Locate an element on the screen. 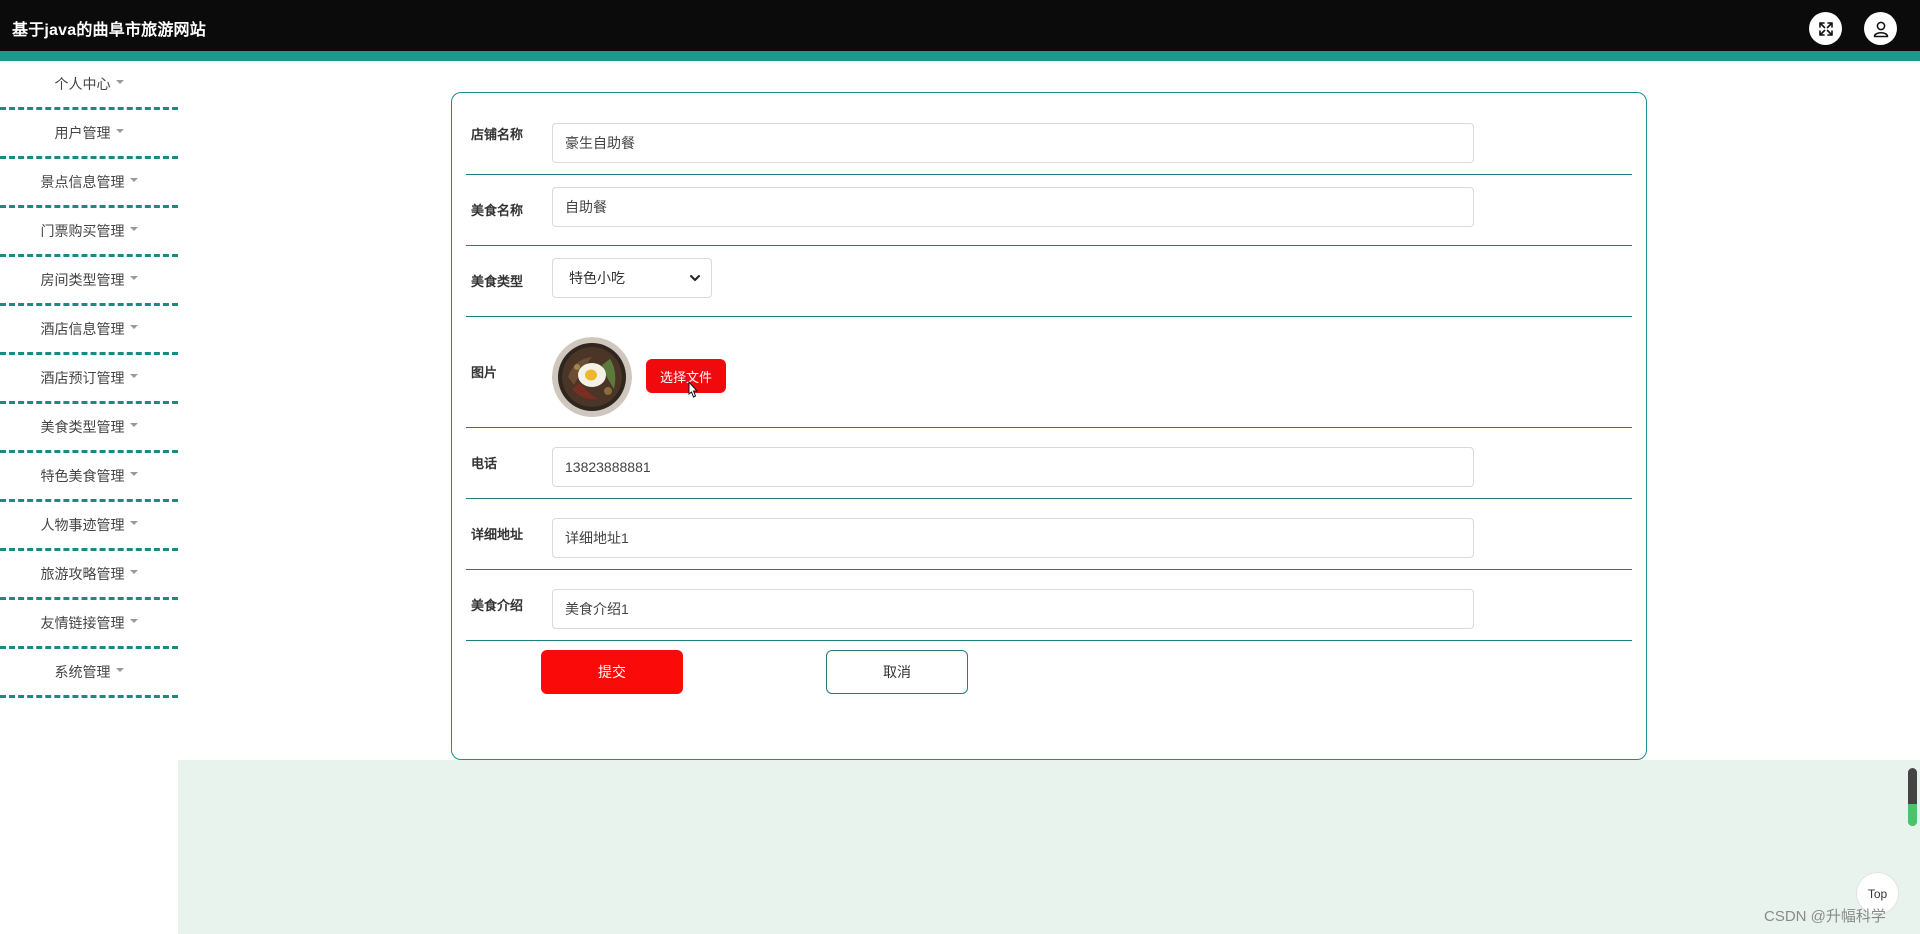 The height and width of the screenshot is (934, 1920). address-input is located at coordinates (1013, 538).